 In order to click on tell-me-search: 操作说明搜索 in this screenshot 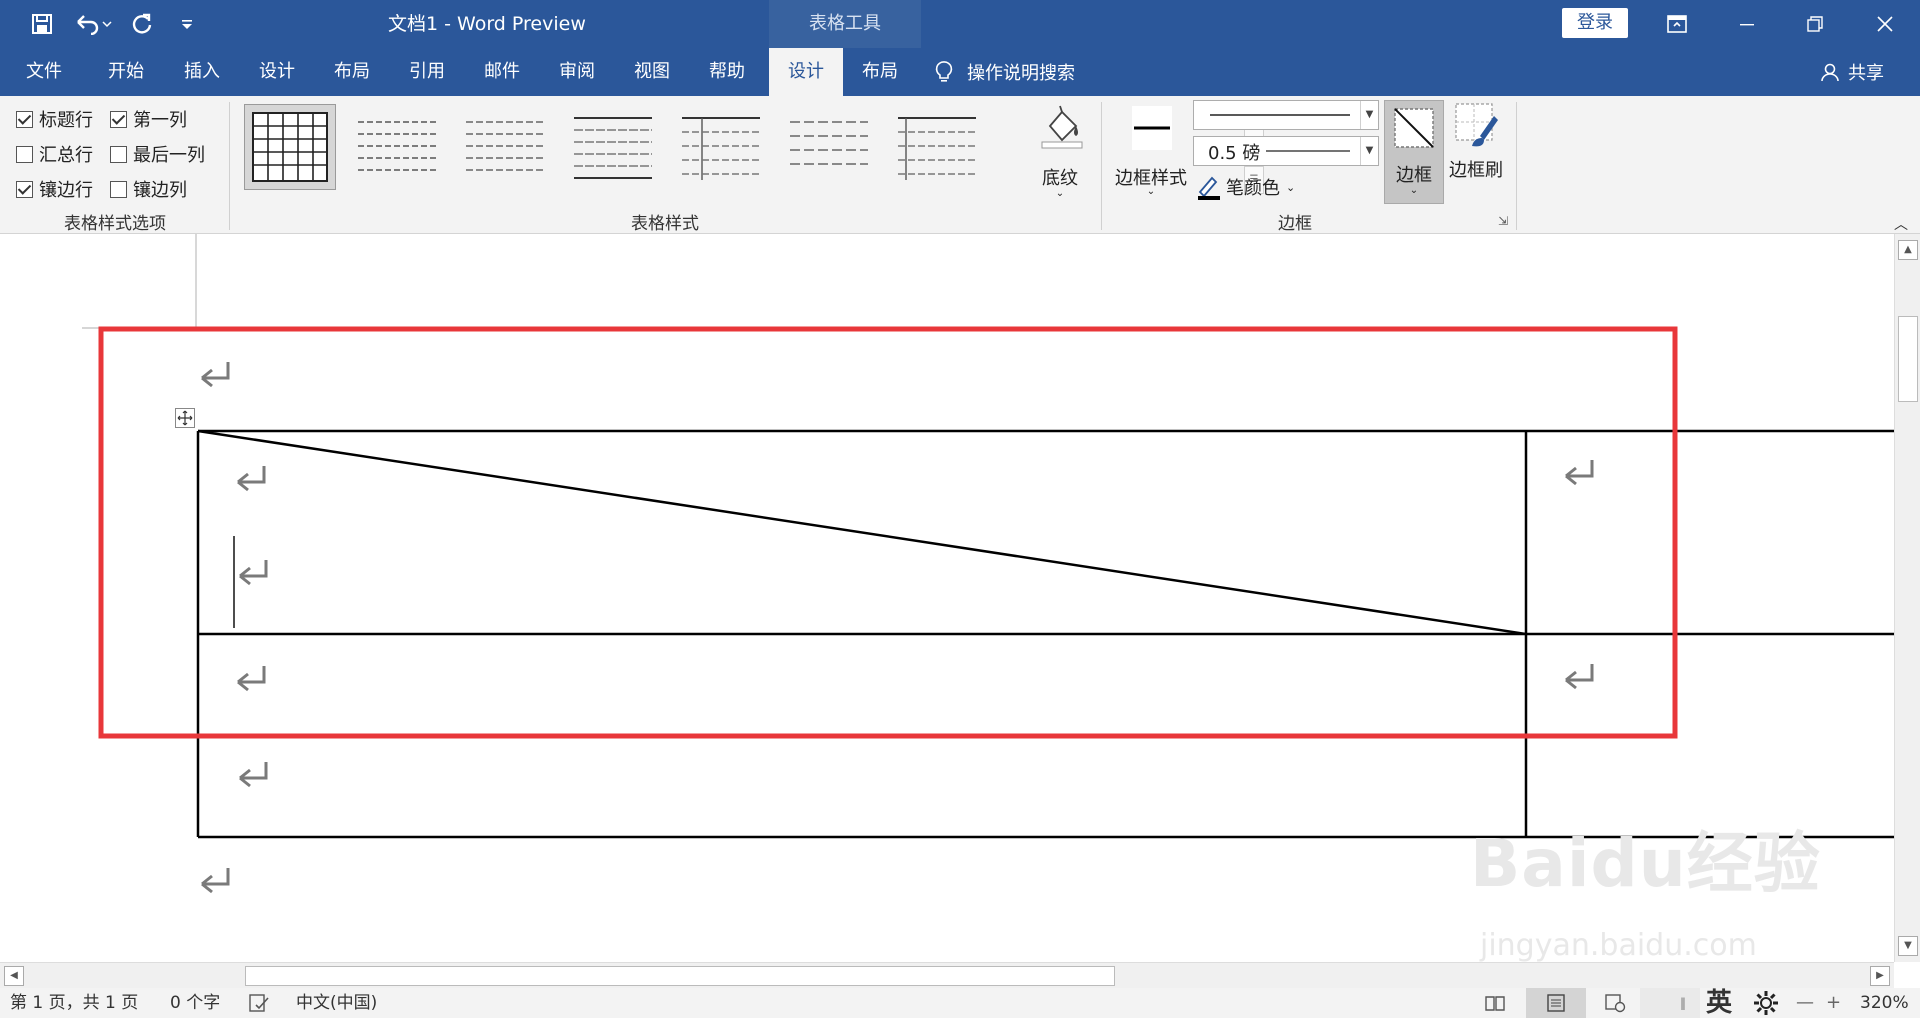, I will do `click(1005, 72)`.